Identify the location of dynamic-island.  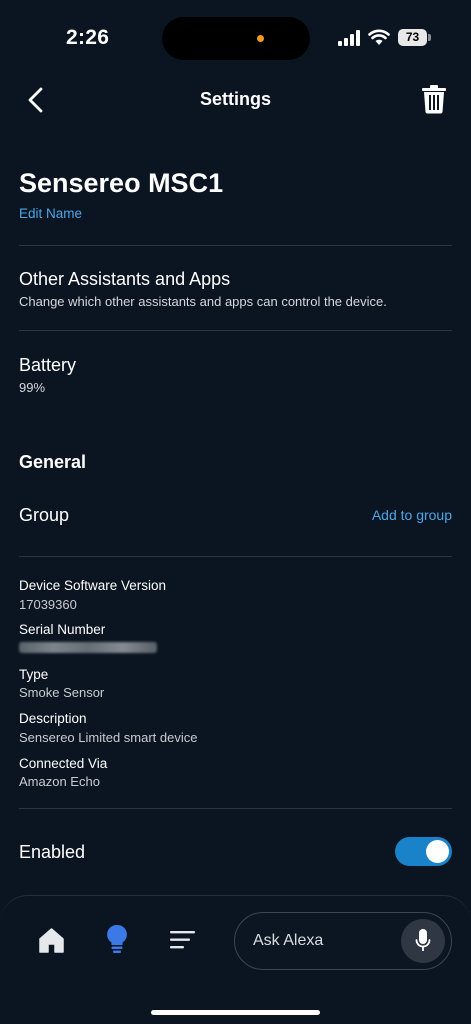
(236, 38).